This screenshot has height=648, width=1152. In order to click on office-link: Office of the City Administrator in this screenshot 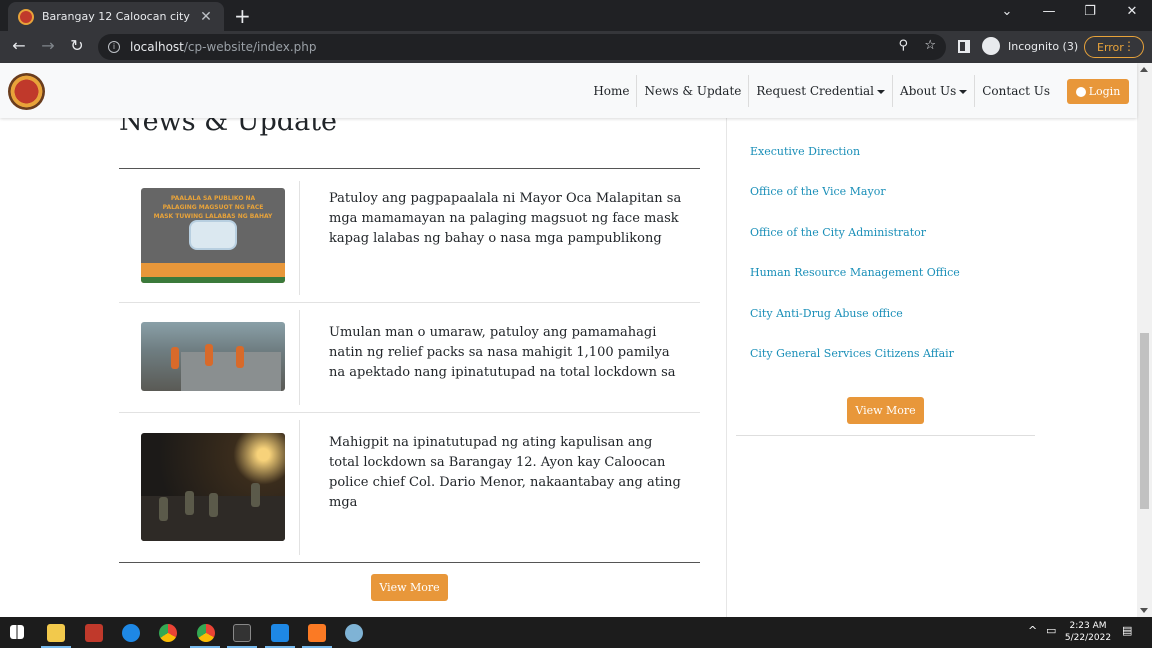, I will do `click(838, 232)`.